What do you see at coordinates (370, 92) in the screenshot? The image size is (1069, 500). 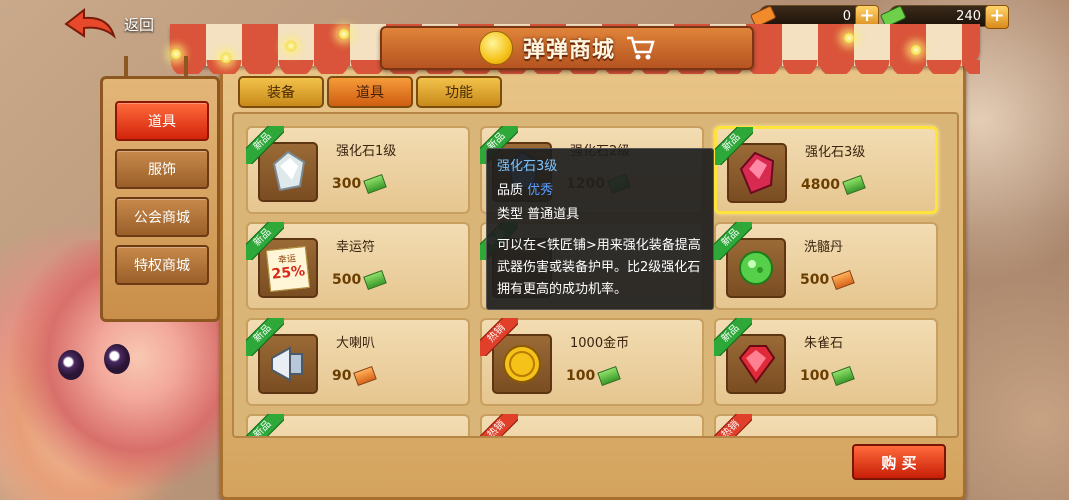 I see `tab-items: 道具` at bounding box center [370, 92].